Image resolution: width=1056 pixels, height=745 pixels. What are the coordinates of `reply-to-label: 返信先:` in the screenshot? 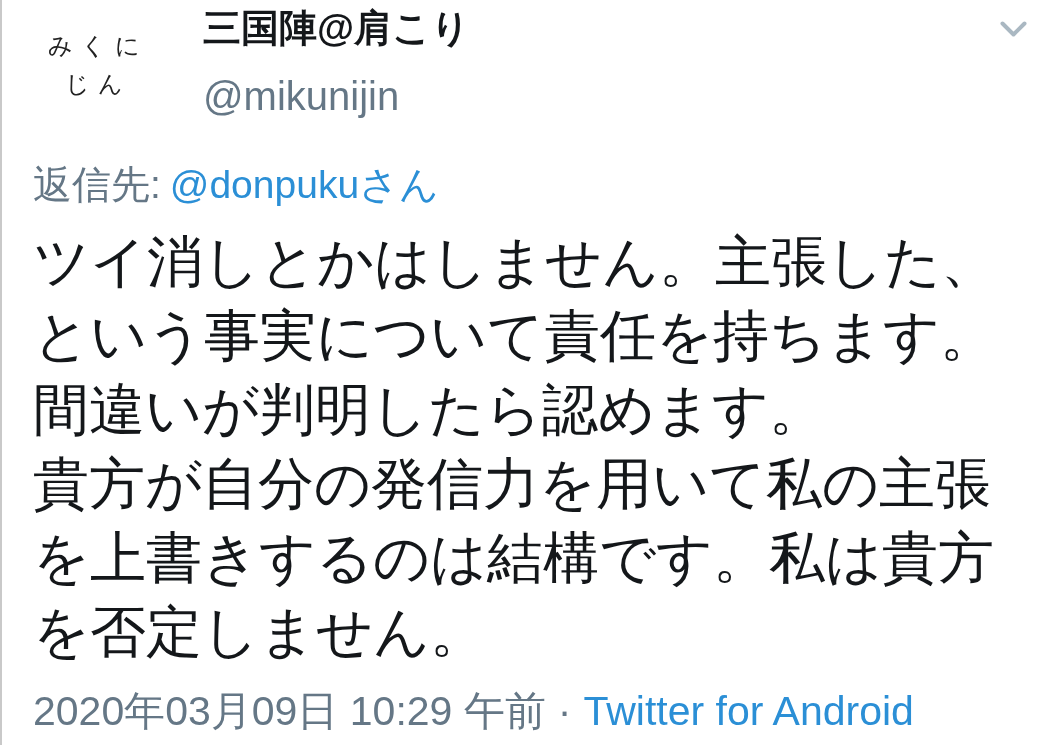 It's located at (97, 185).